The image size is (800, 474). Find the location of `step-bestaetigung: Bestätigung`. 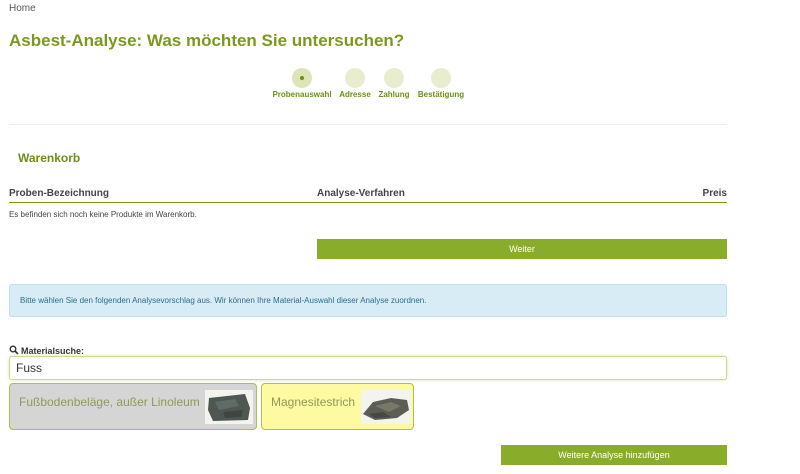

step-bestaetigung: Bestätigung is located at coordinates (441, 83).